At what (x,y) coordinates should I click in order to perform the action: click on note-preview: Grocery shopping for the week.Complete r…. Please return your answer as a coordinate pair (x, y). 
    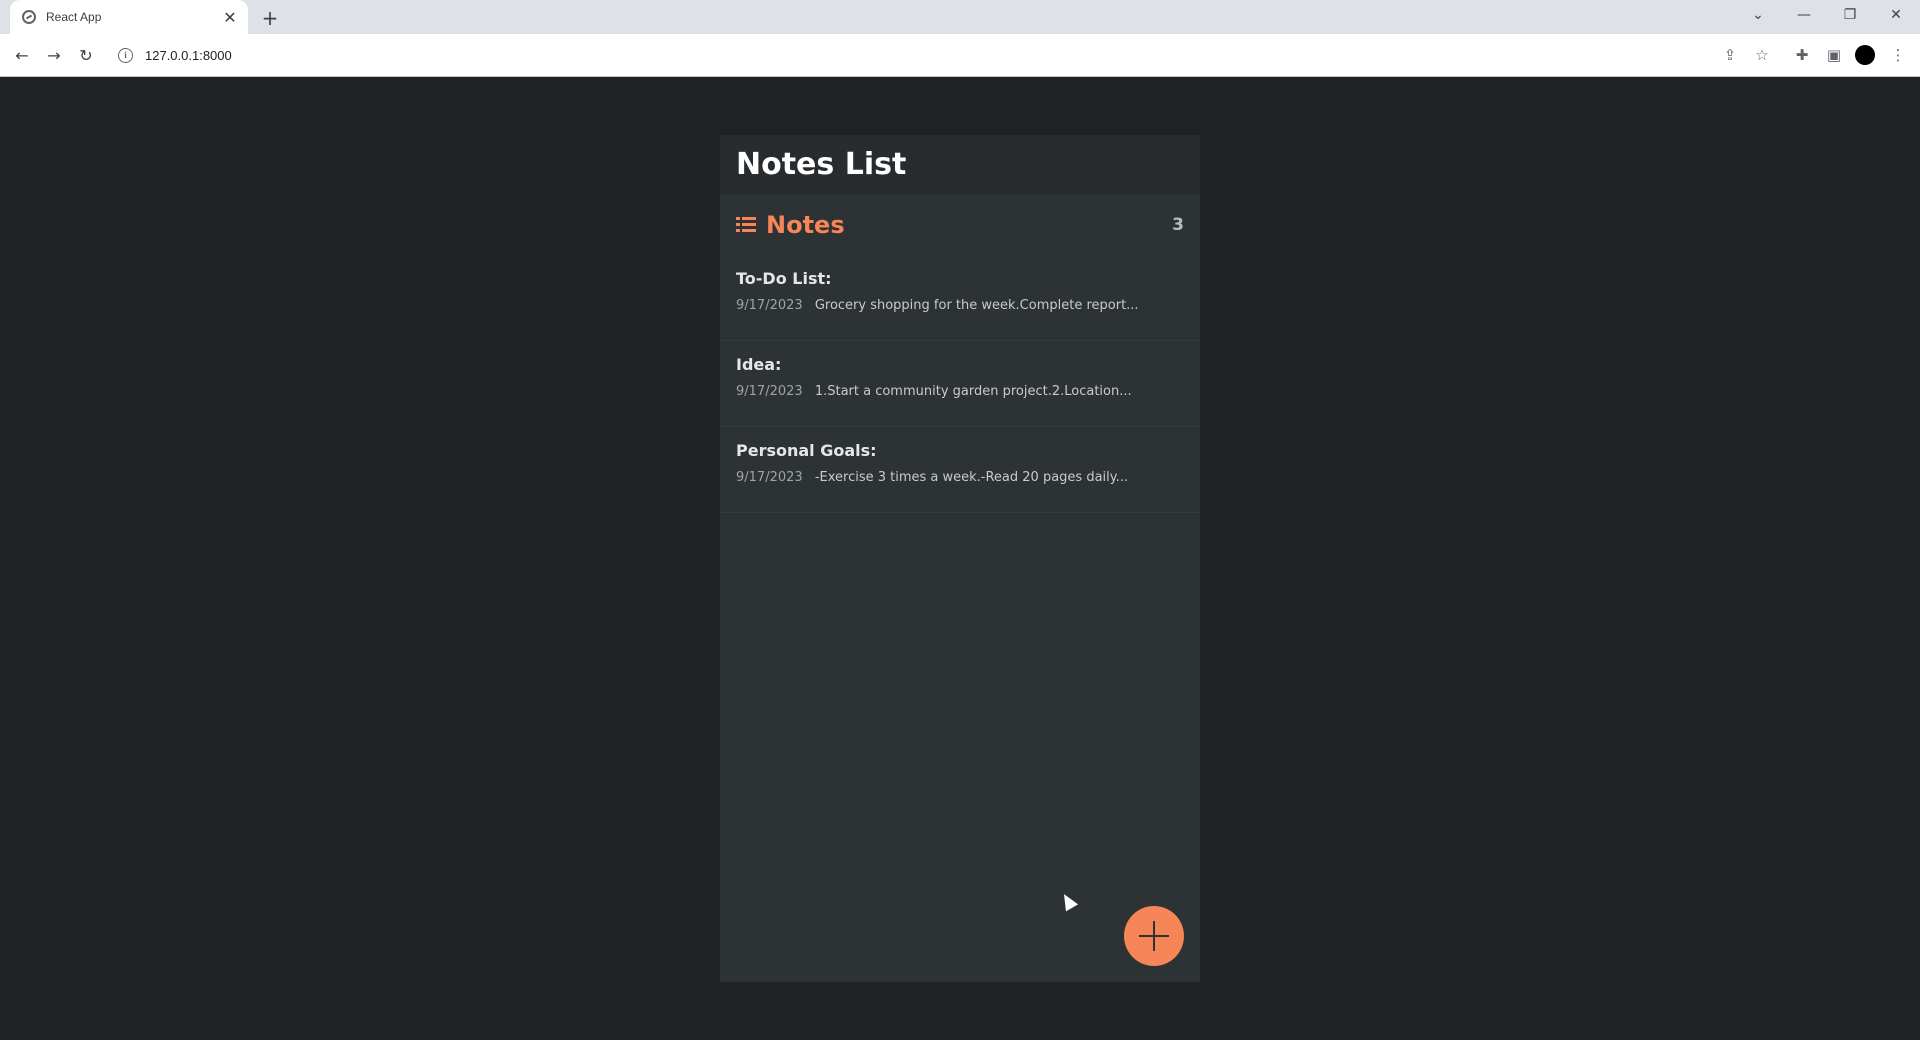
    Looking at the image, I should click on (976, 305).